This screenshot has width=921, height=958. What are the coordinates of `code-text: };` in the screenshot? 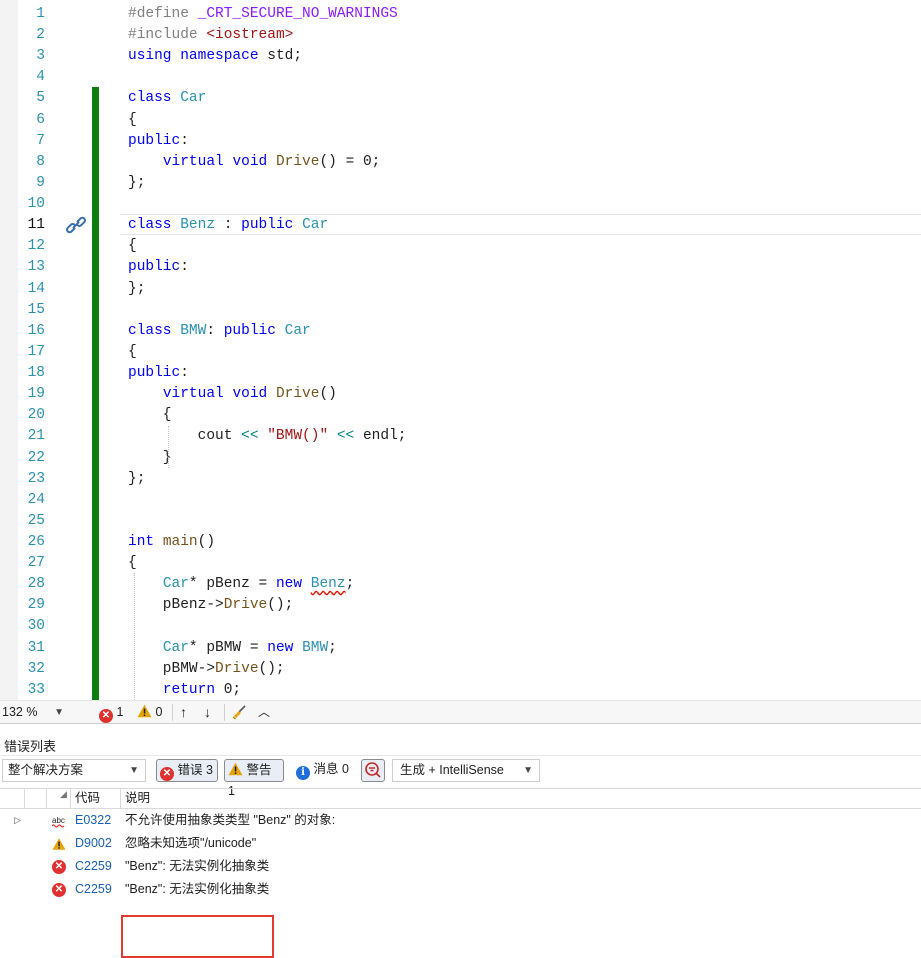 It's located at (136, 183).